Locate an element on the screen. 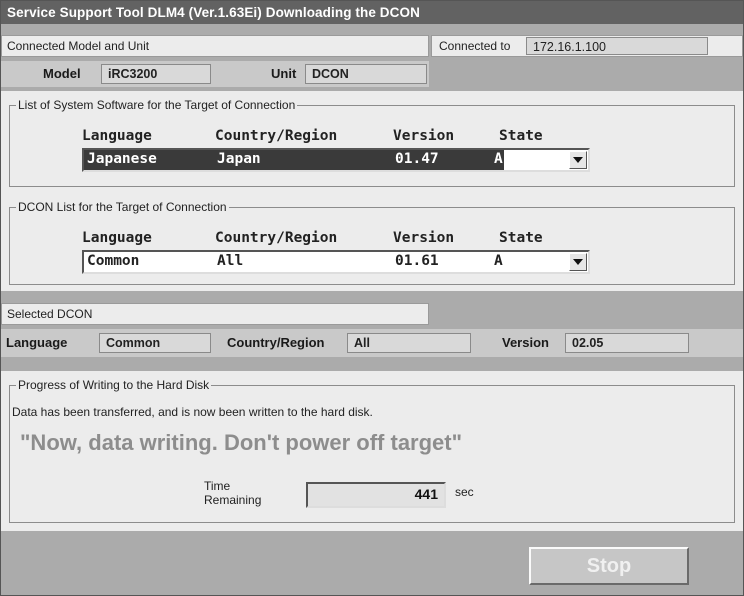 This screenshot has width=744, height=596. selected-country: Japan is located at coordinates (239, 159).